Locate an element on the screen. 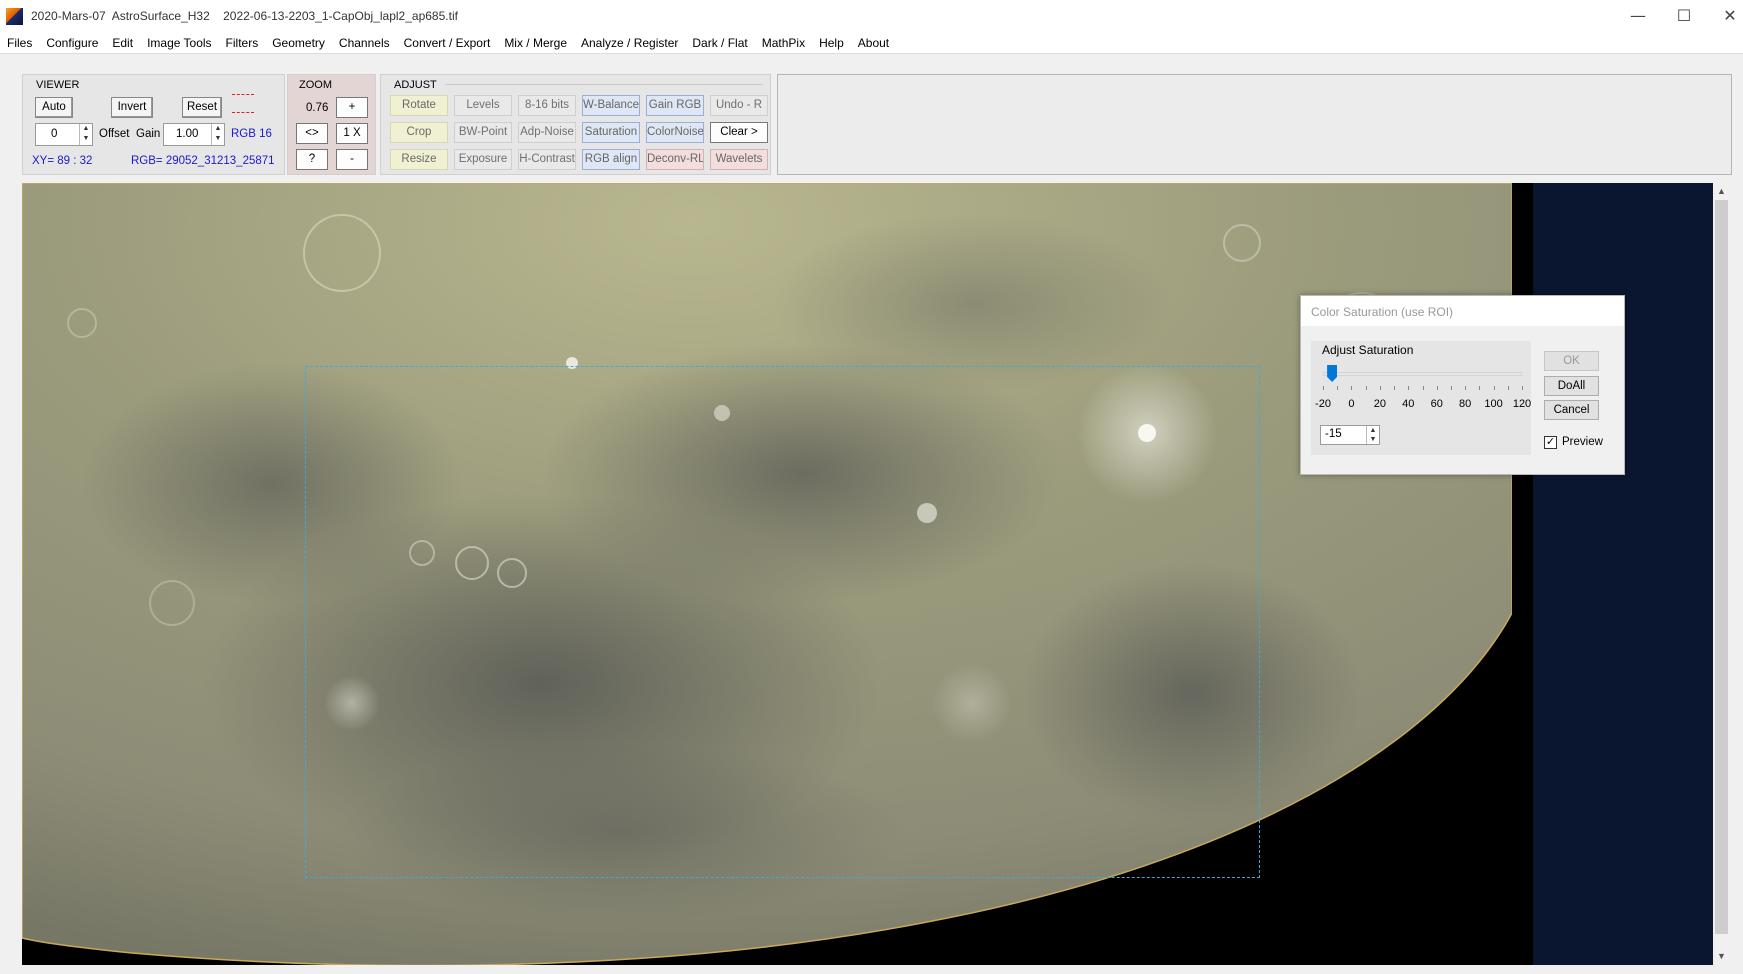  crop-button: Crop is located at coordinates (419, 132).